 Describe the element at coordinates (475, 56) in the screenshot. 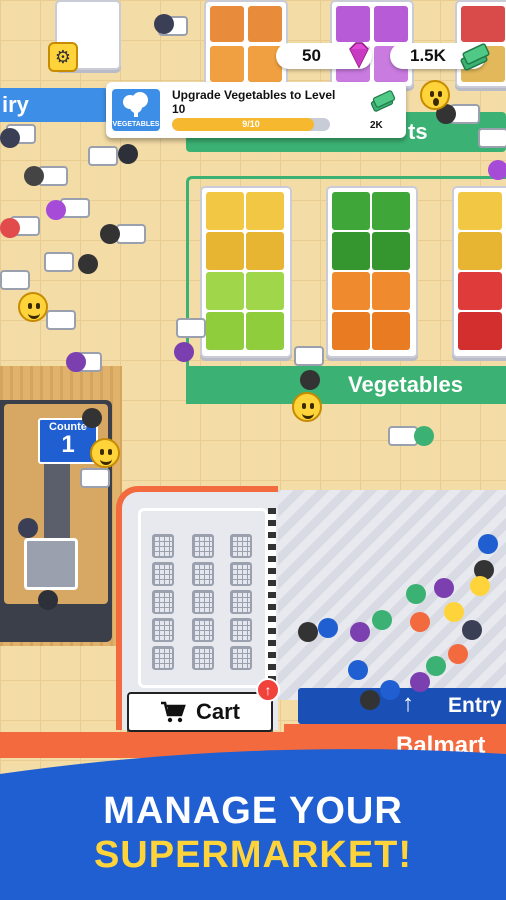

I see `cash-stack-icon` at that location.